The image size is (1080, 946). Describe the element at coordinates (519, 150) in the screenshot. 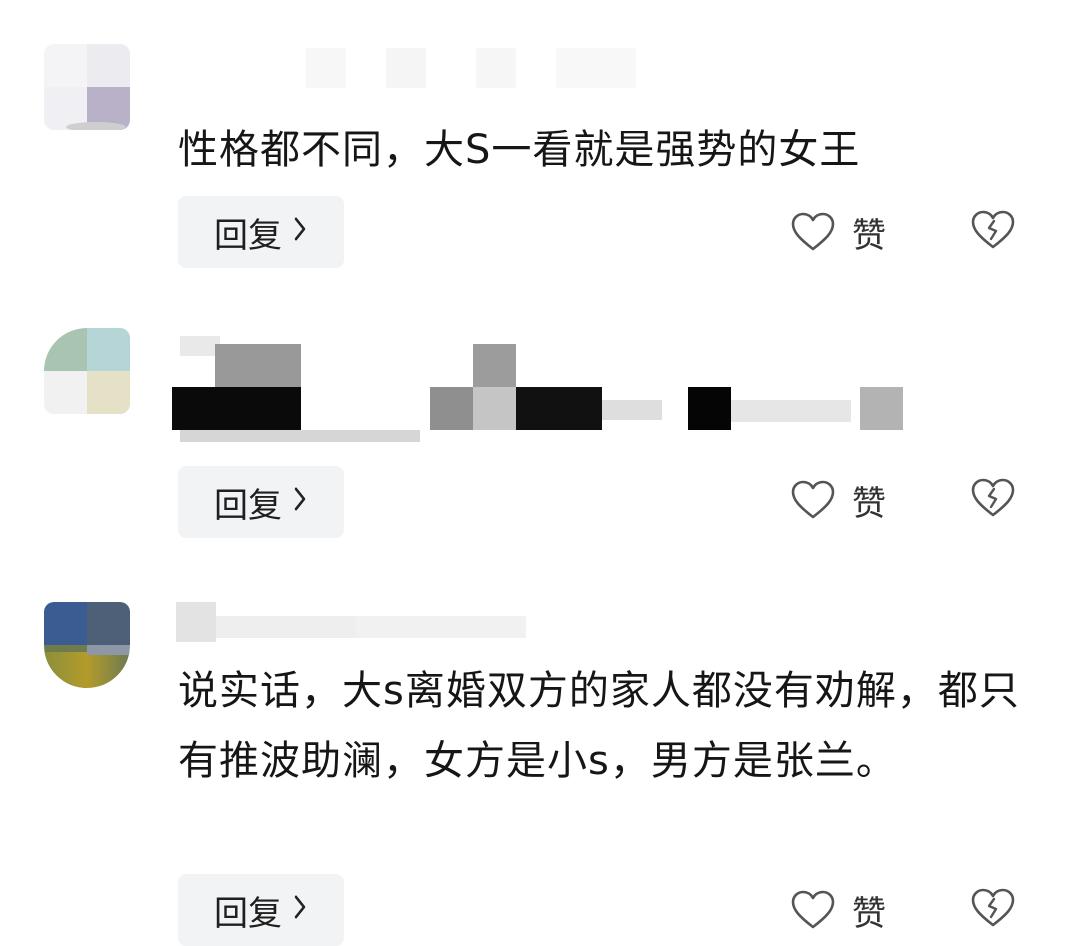

I see `comment-text: 性格都不同，大S一看就是强势的女王` at that location.